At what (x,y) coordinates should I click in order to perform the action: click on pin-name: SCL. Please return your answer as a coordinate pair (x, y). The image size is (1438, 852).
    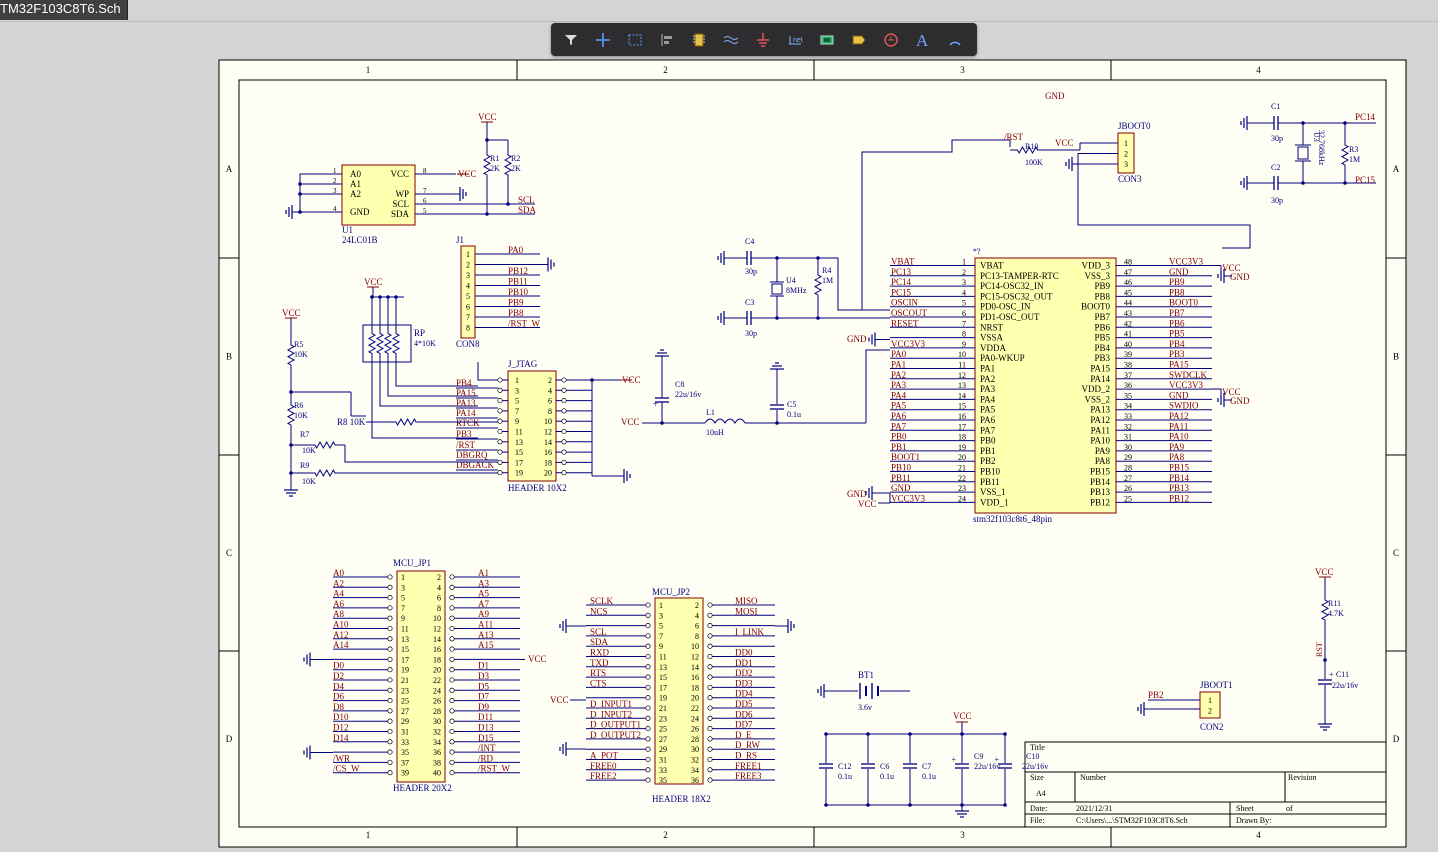
    Looking at the image, I should click on (400, 204).